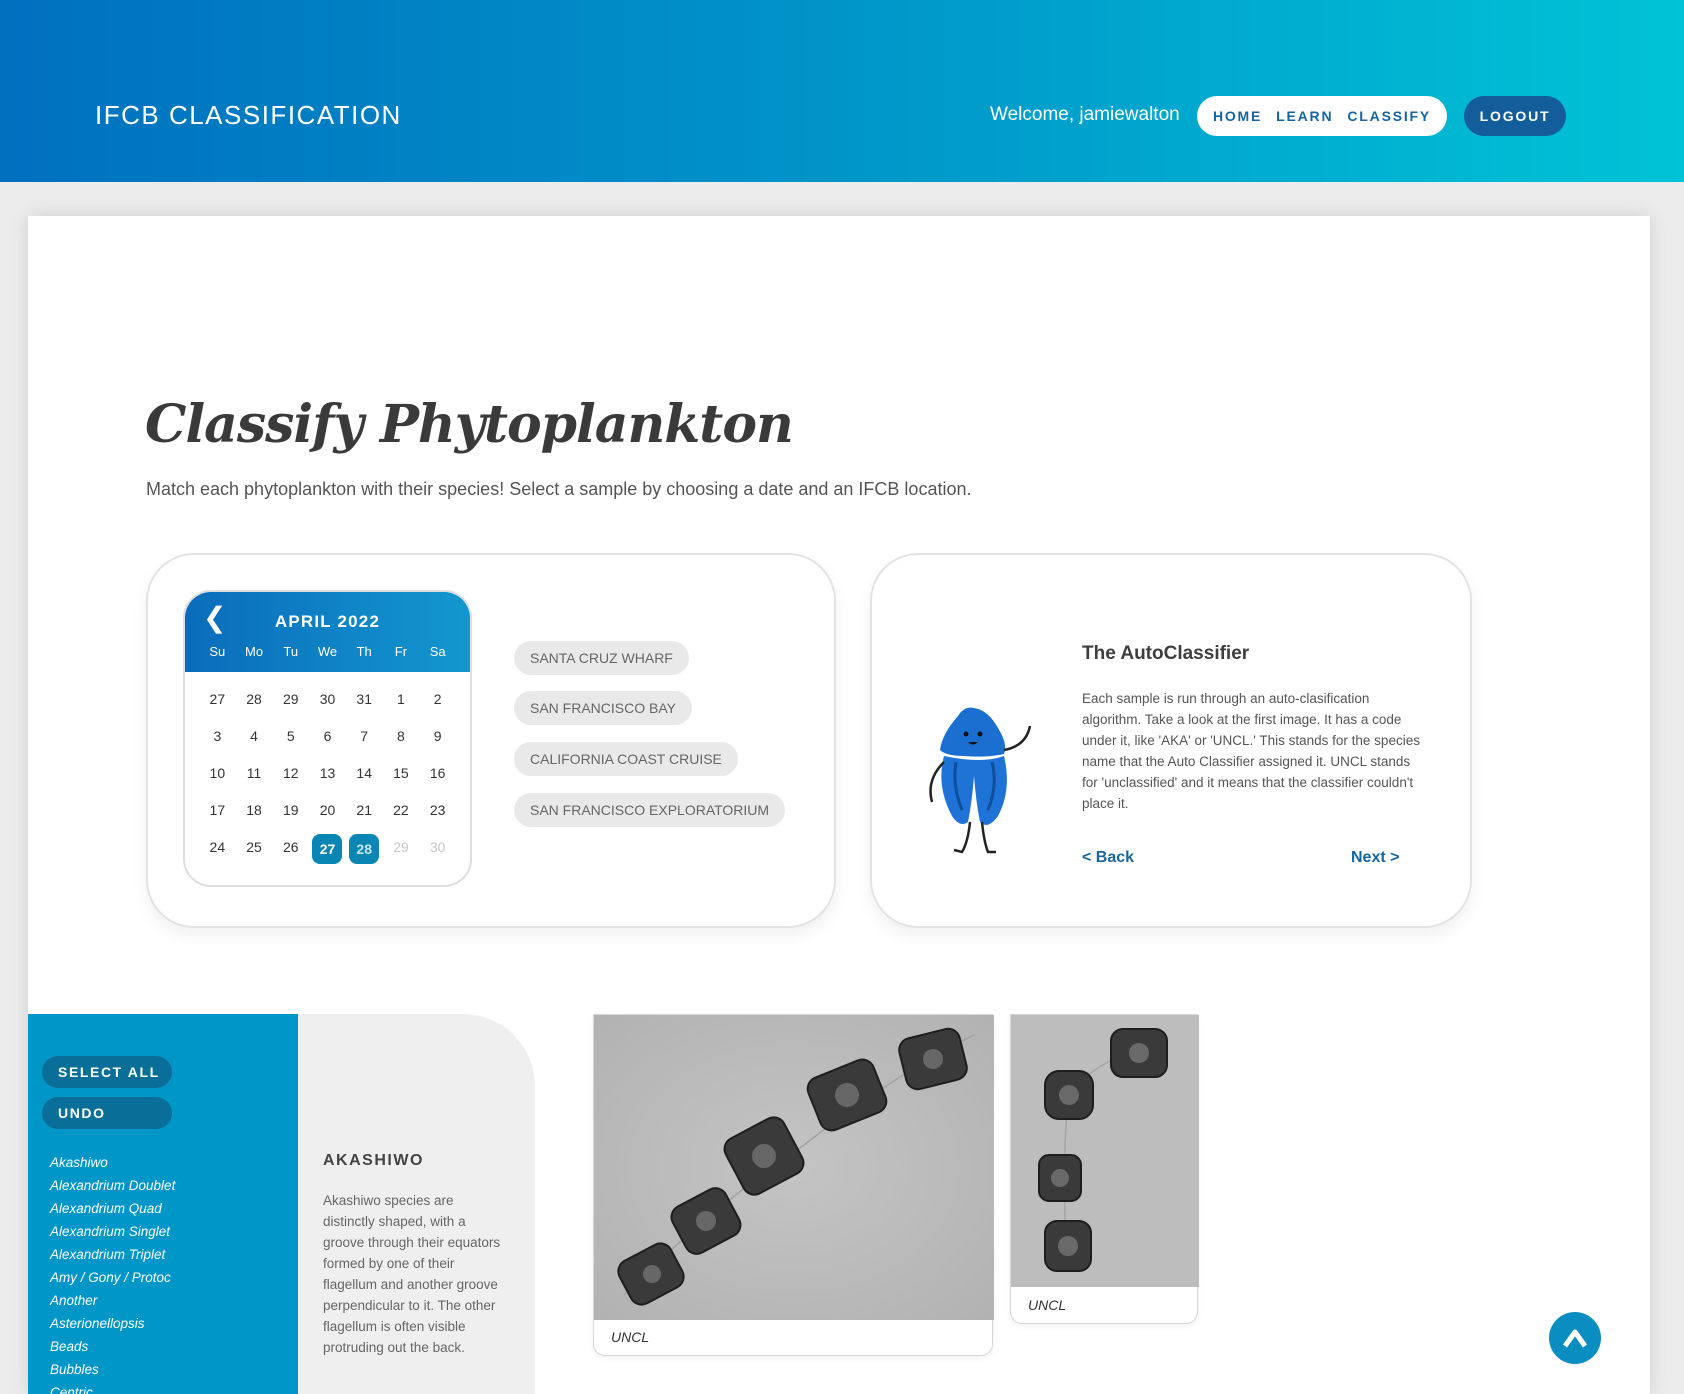  Describe the element at coordinates (469, 424) in the screenshot. I see `page-title: Classify Phytoplankton` at that location.